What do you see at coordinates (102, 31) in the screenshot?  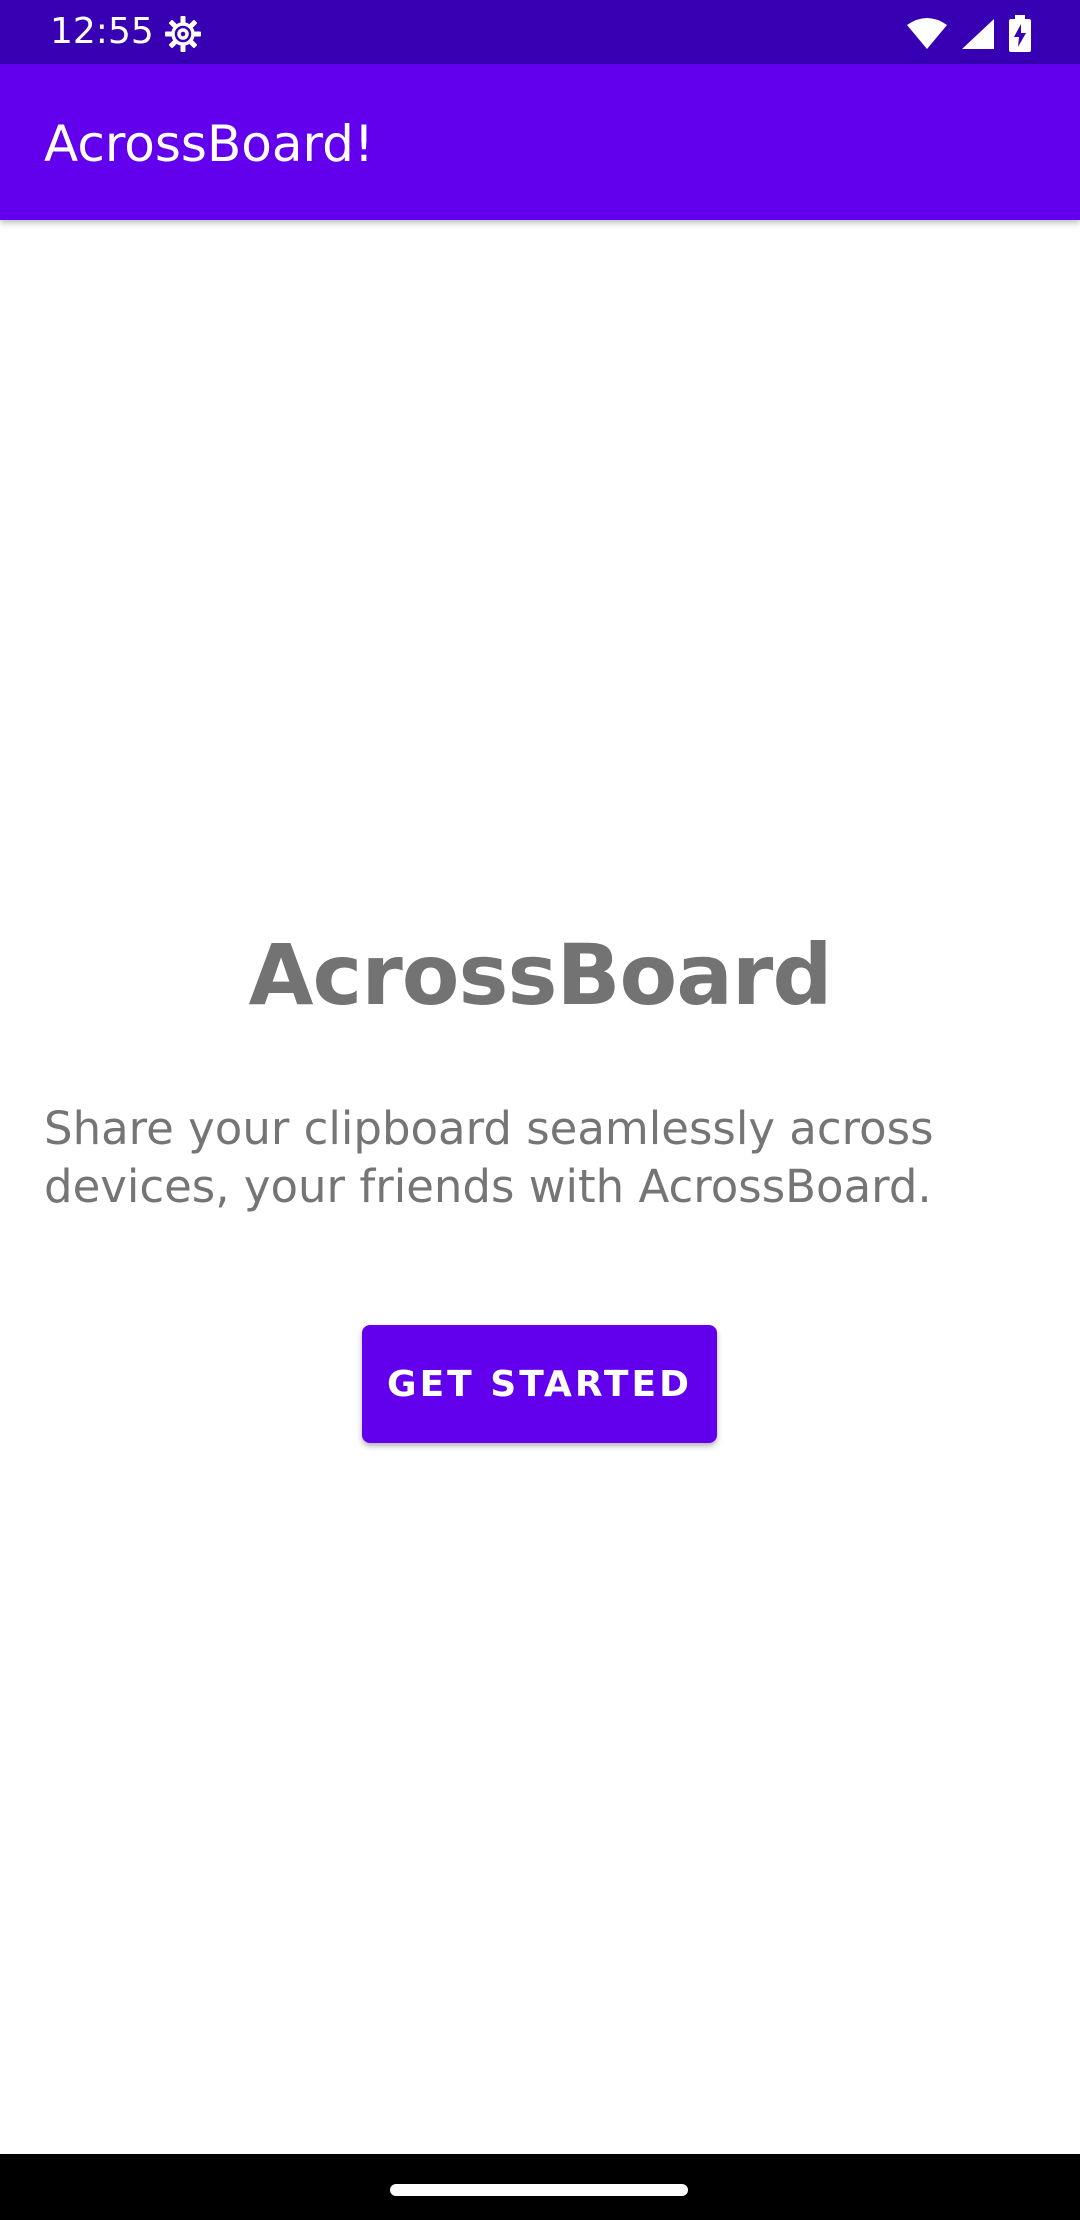 I see `status-time: 12:55` at bounding box center [102, 31].